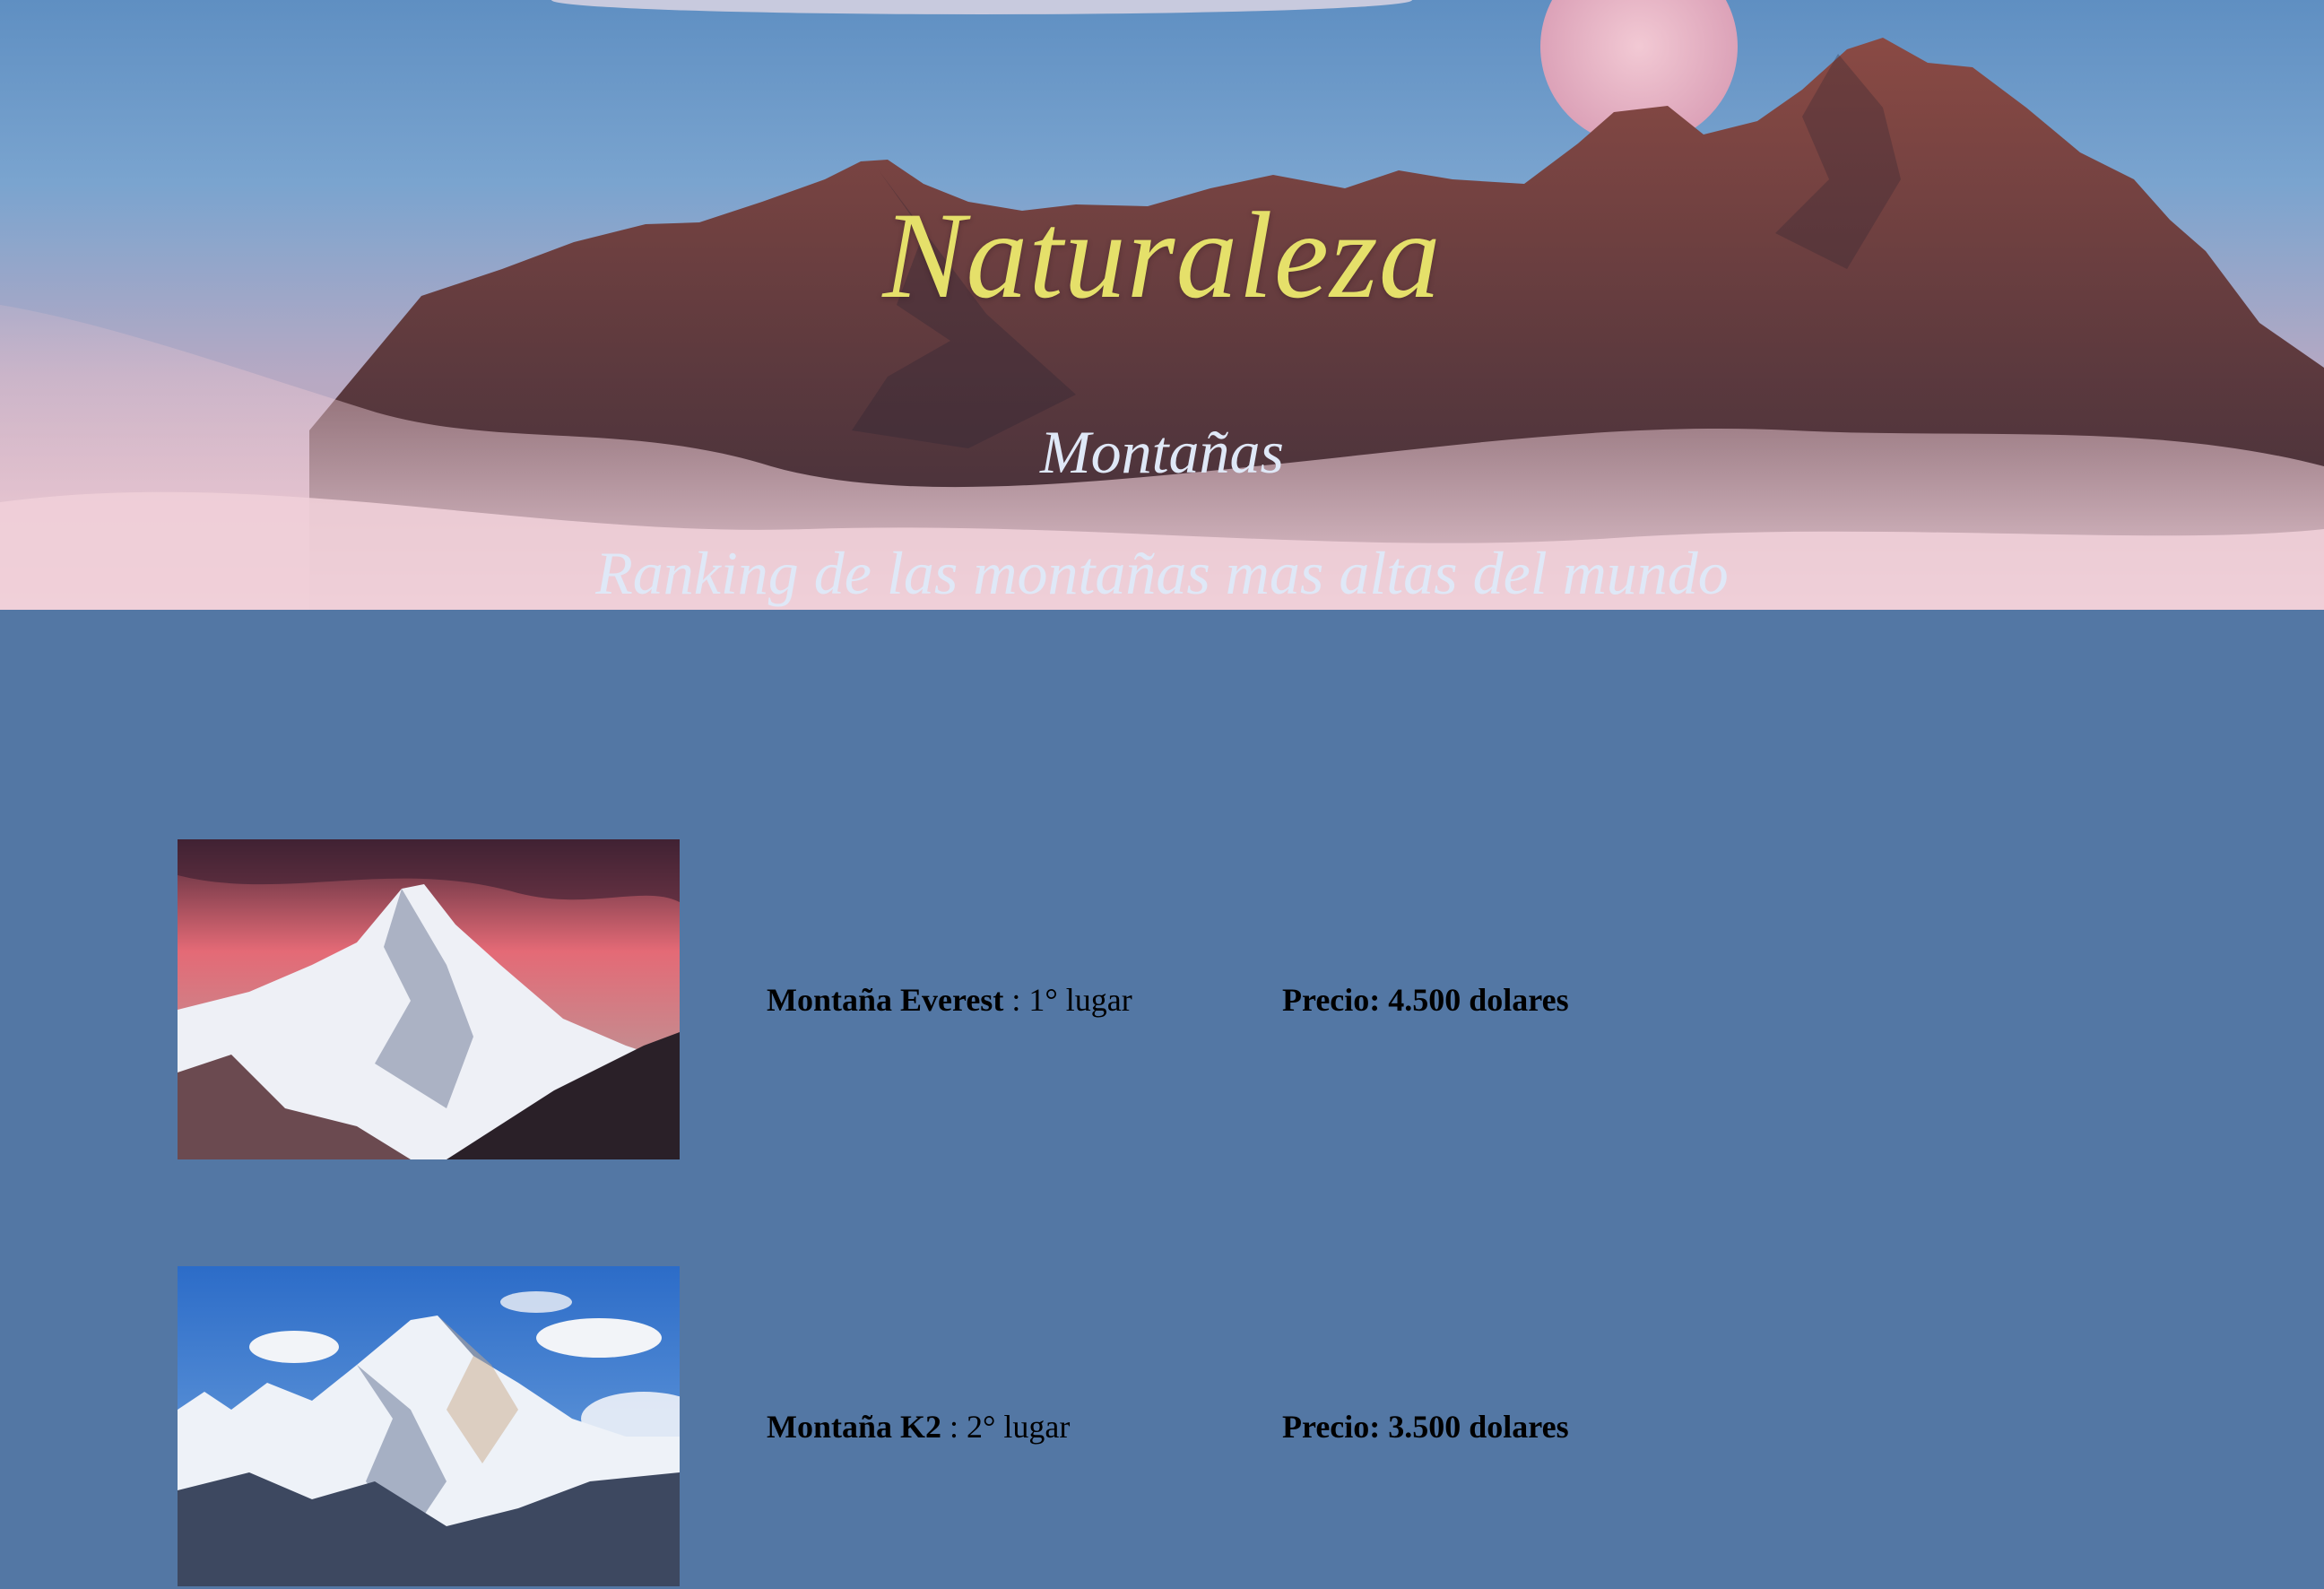 This screenshot has width=2324, height=1589. What do you see at coordinates (1425, 1000) in the screenshot?
I see `mountain-price: Precio: 4.500 dolares` at bounding box center [1425, 1000].